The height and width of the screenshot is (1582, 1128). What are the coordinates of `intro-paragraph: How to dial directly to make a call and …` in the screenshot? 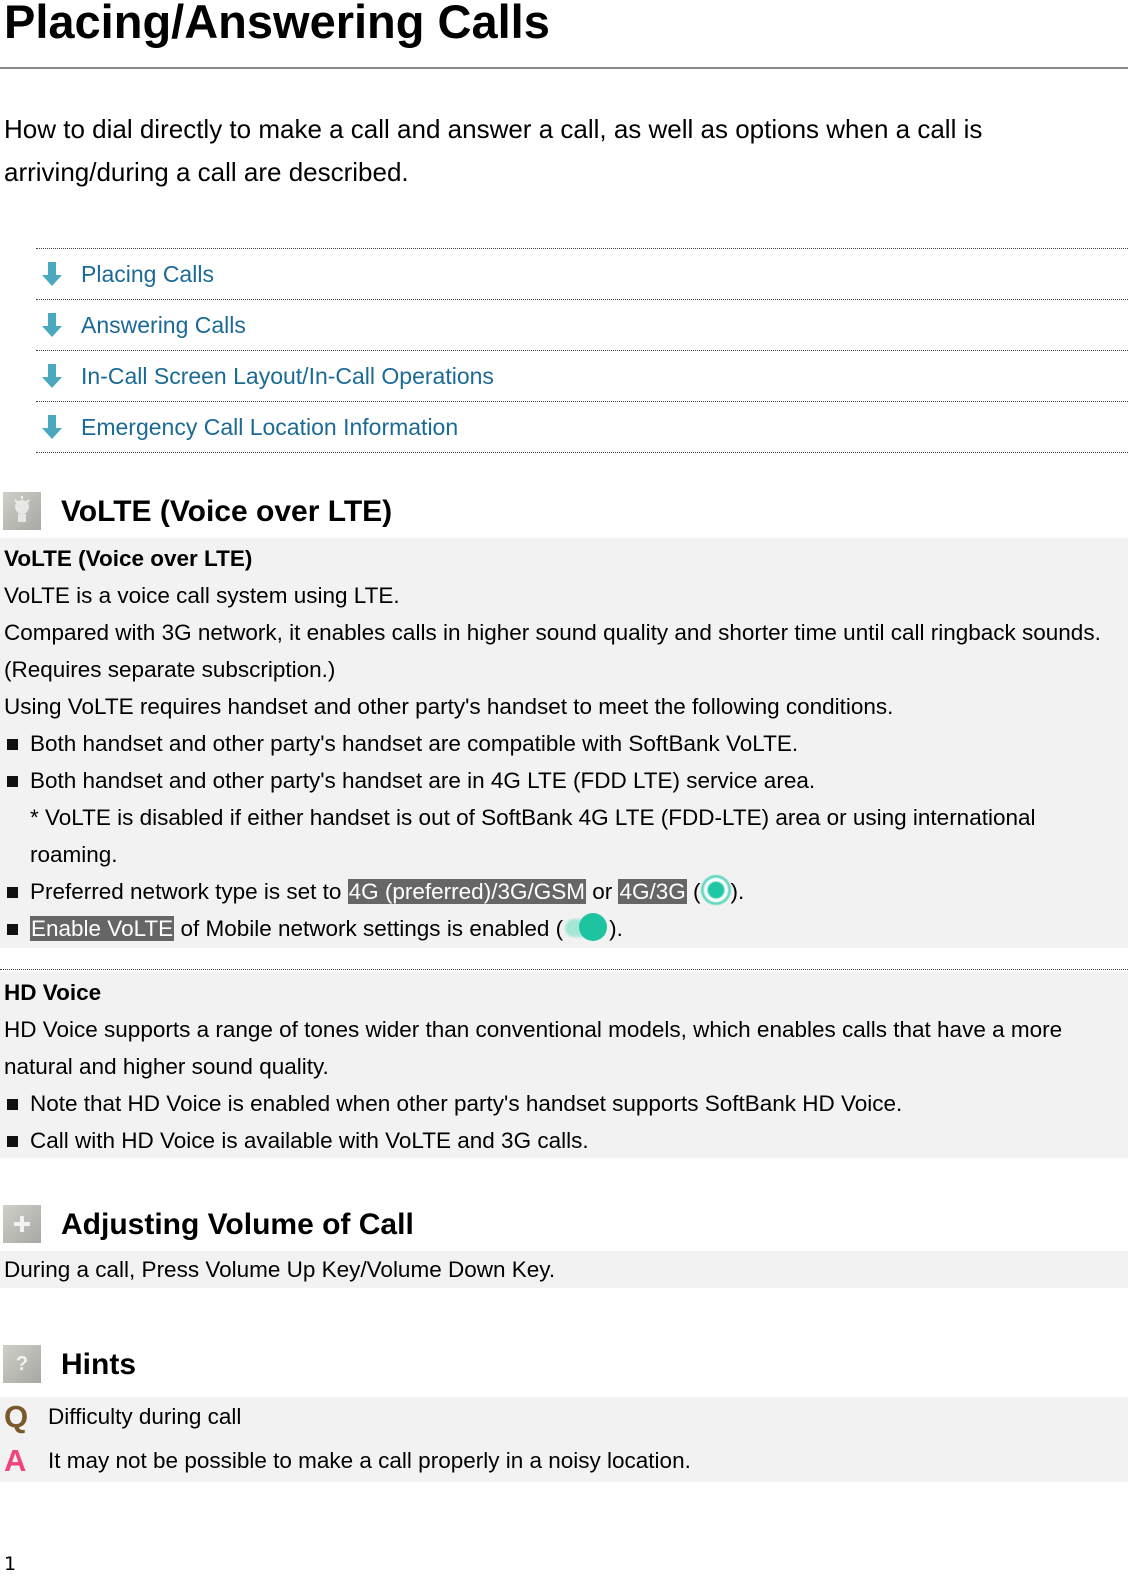 It's located at (493, 150).